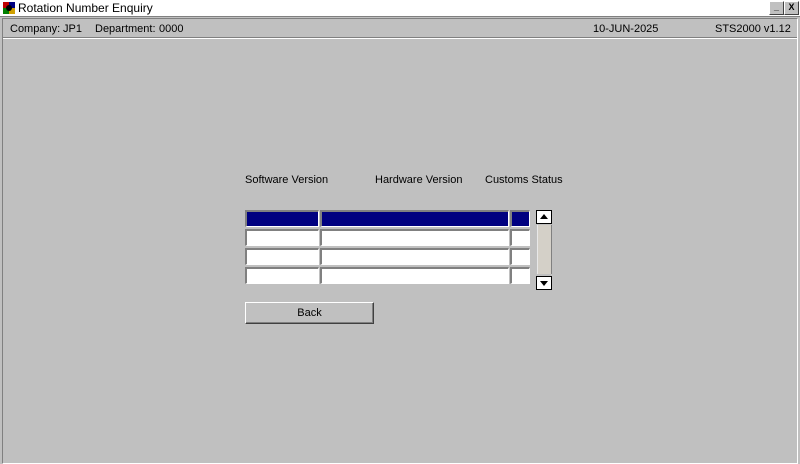 This screenshot has width=800, height=464. Describe the element at coordinates (544, 217) in the screenshot. I see `arrow-up-icon` at that location.